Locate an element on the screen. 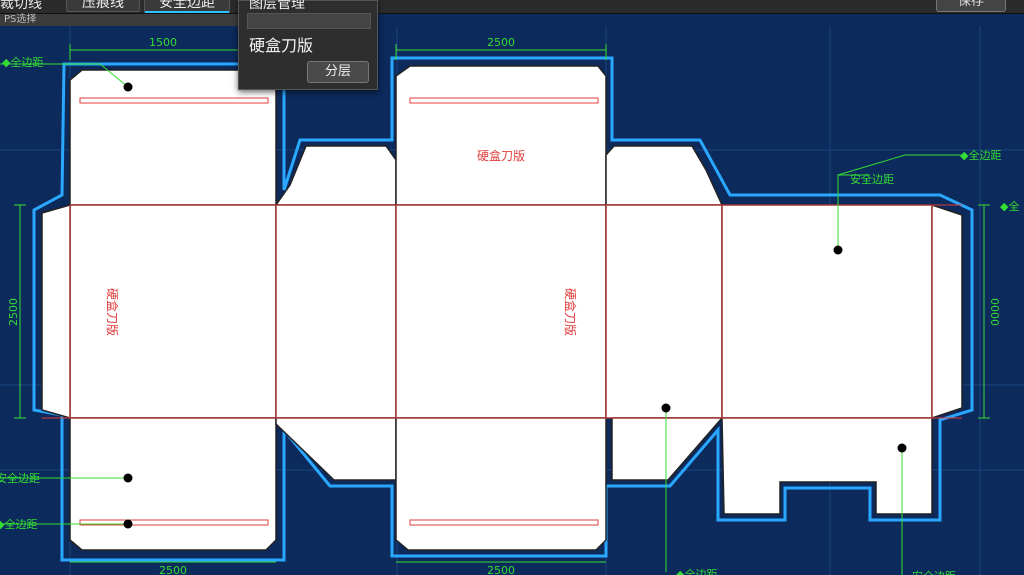  dim-bottom-left: 2500 is located at coordinates (173, 569).